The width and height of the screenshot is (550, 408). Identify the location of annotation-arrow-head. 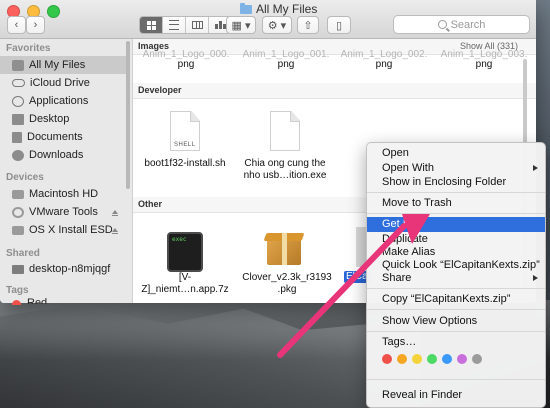
(416, 229).